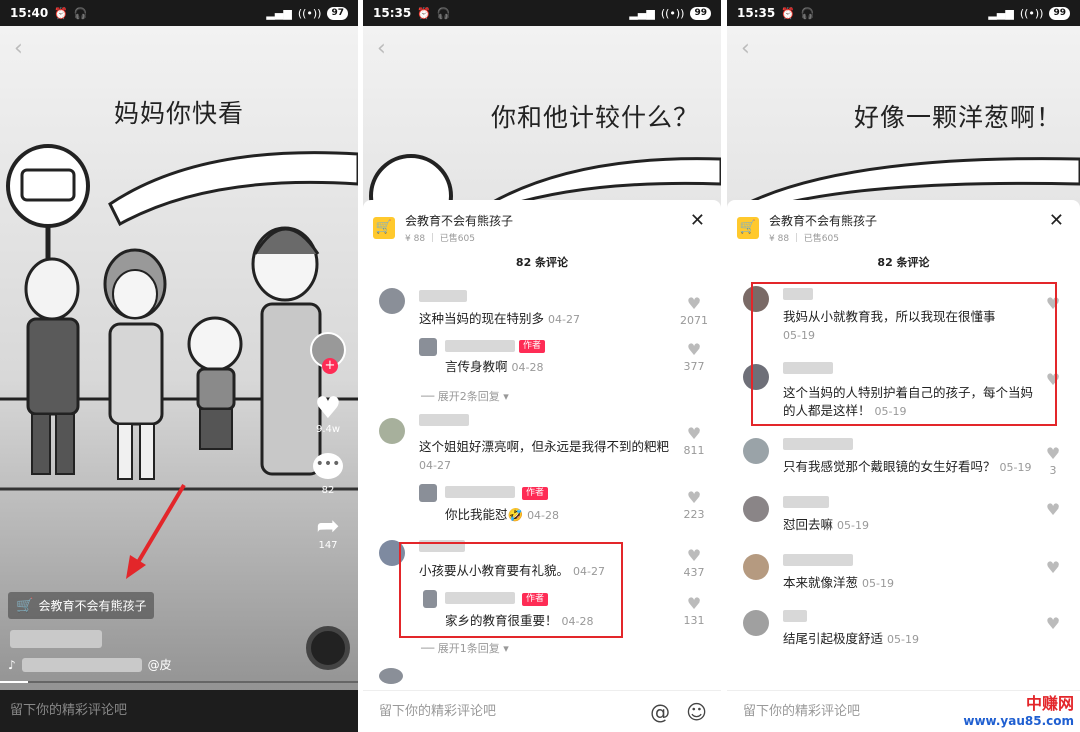  What do you see at coordinates (56, 639) in the screenshot?
I see `author-name-blurred` at bounding box center [56, 639].